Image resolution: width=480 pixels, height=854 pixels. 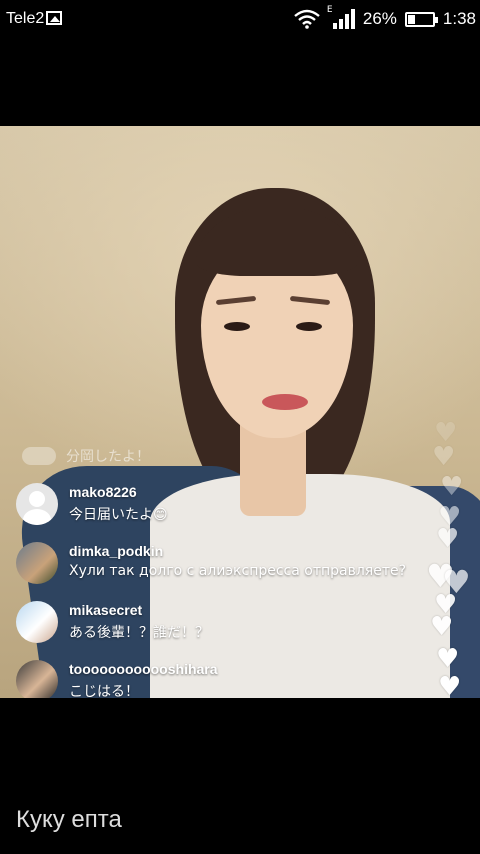 What do you see at coordinates (341, 17) in the screenshot?
I see `signal-icon: E` at bounding box center [341, 17].